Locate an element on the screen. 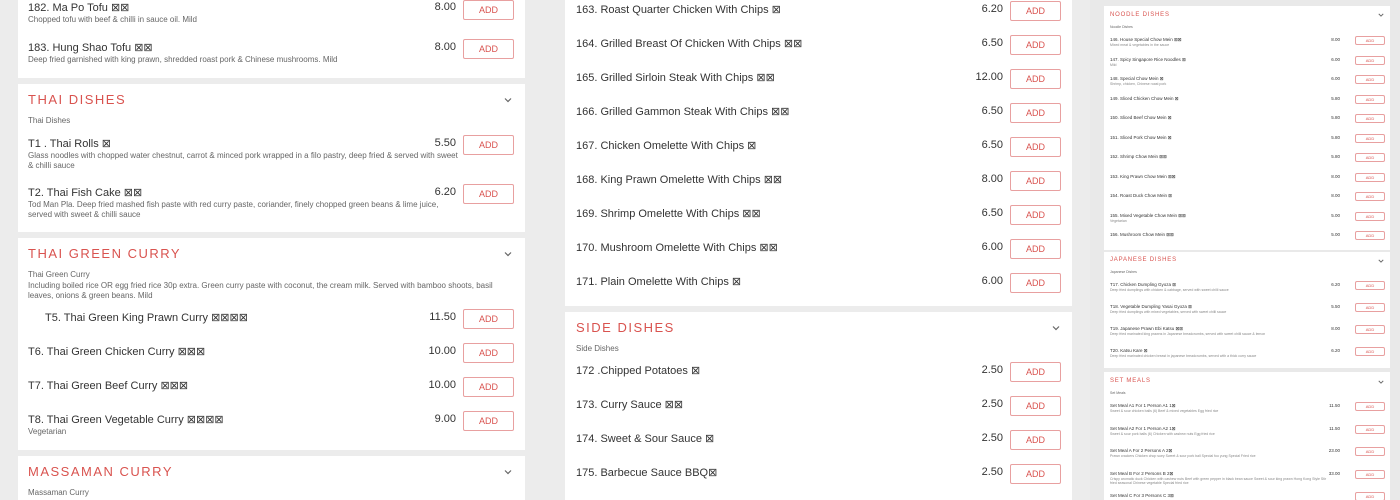  section-title: NOODLE DISHES is located at coordinates (1140, 15).